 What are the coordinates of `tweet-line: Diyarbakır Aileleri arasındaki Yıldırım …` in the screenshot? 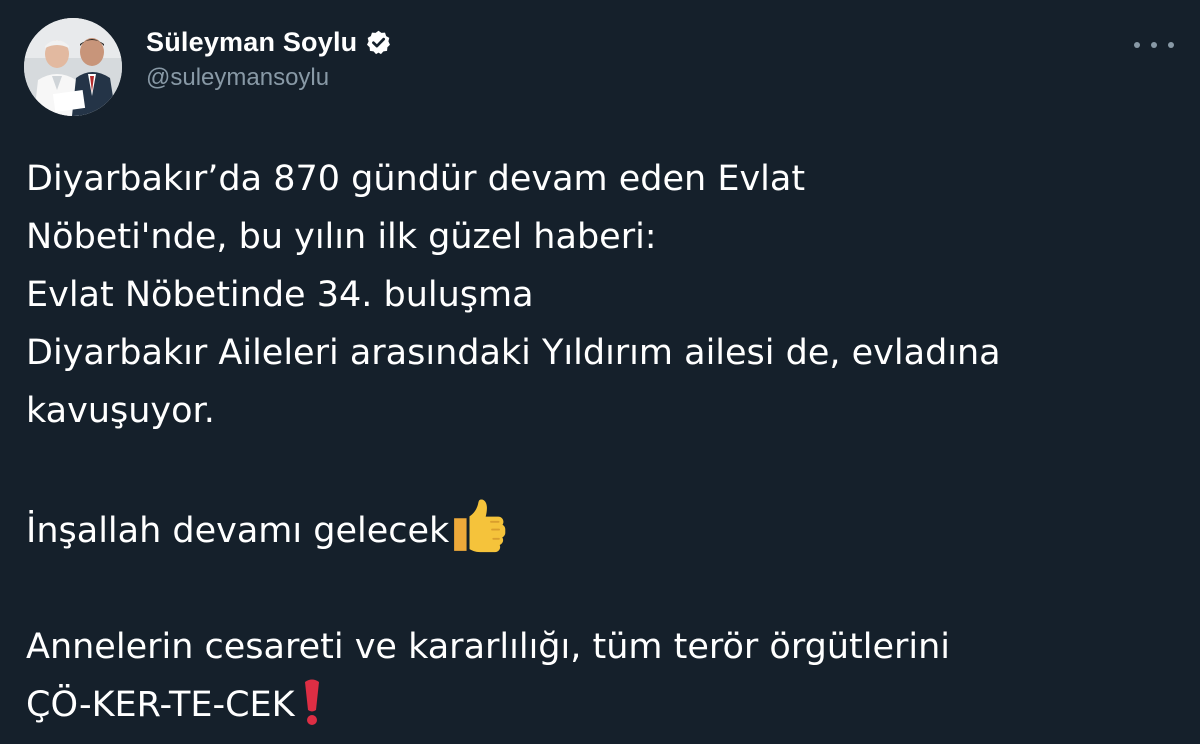 It's located at (513, 353).